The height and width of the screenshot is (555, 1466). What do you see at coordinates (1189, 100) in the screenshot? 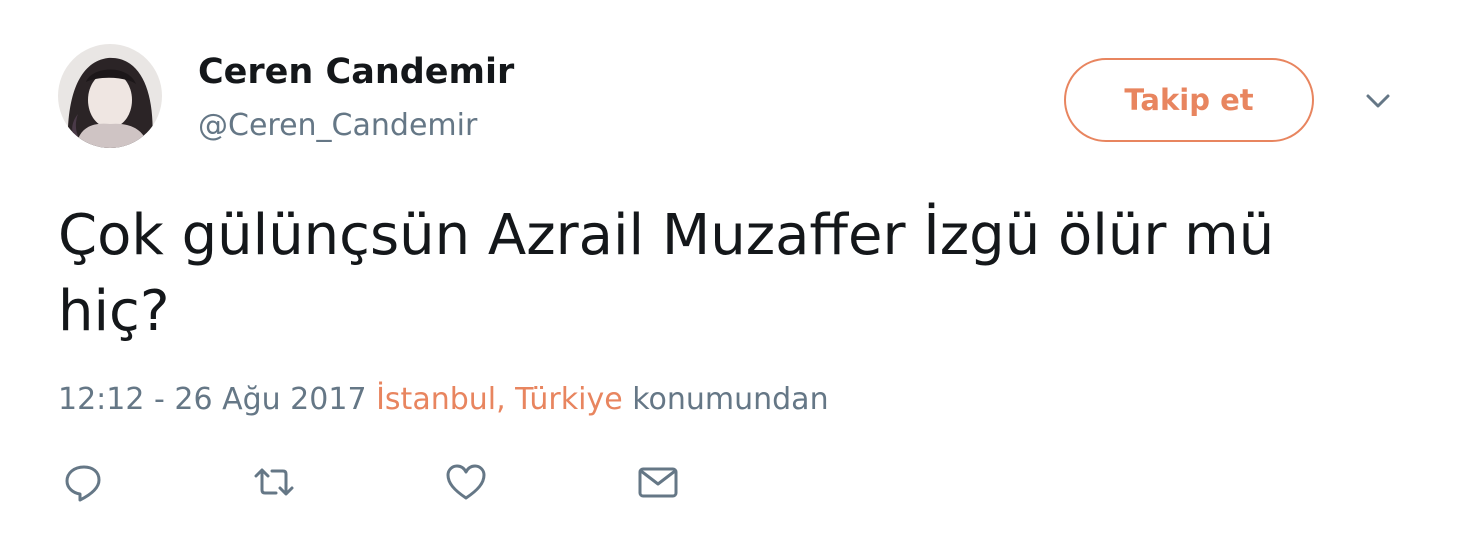
I see `follow-button: Takip et` at bounding box center [1189, 100].